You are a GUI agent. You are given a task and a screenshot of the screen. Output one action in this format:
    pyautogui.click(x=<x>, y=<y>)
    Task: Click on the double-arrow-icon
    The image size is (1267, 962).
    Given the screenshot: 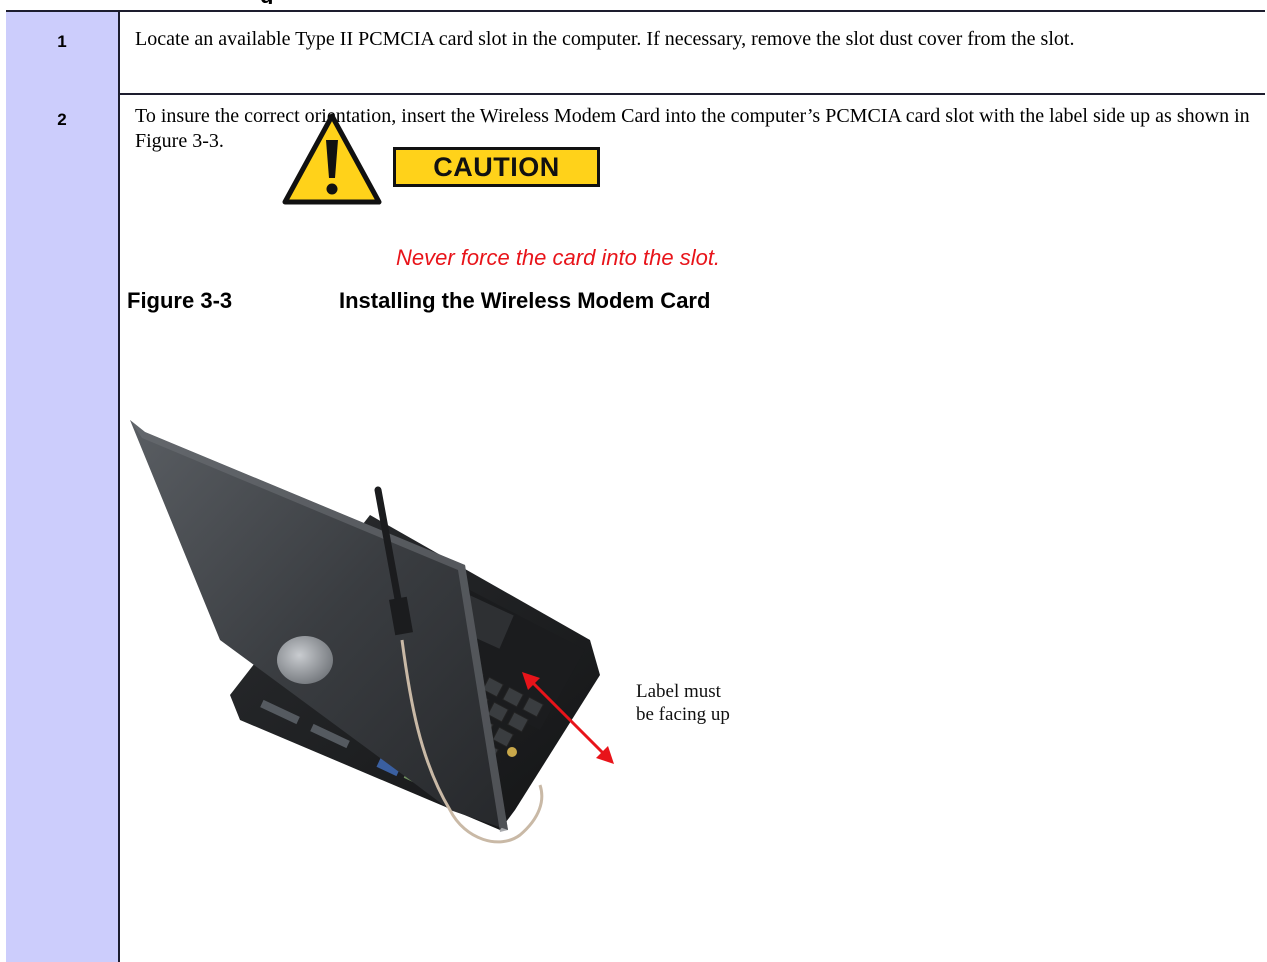 What is the action you would take?
    pyautogui.click(x=568, y=718)
    